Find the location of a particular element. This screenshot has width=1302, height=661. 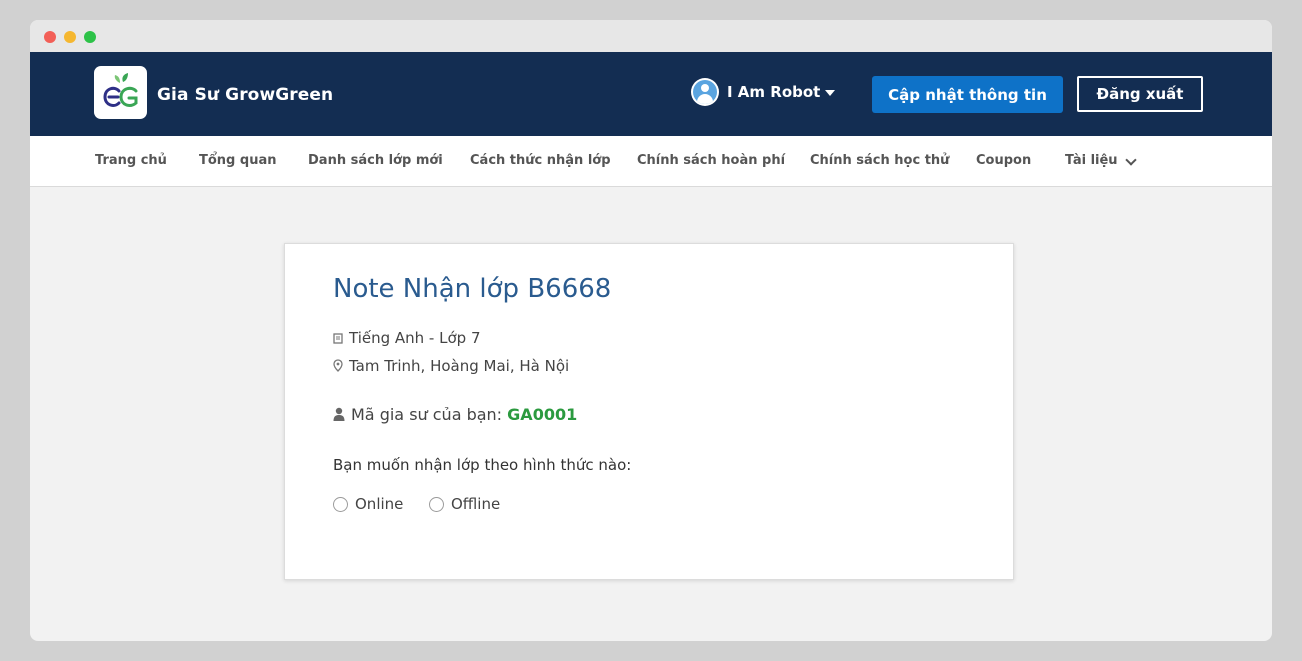

user-icon is located at coordinates (340, 415).